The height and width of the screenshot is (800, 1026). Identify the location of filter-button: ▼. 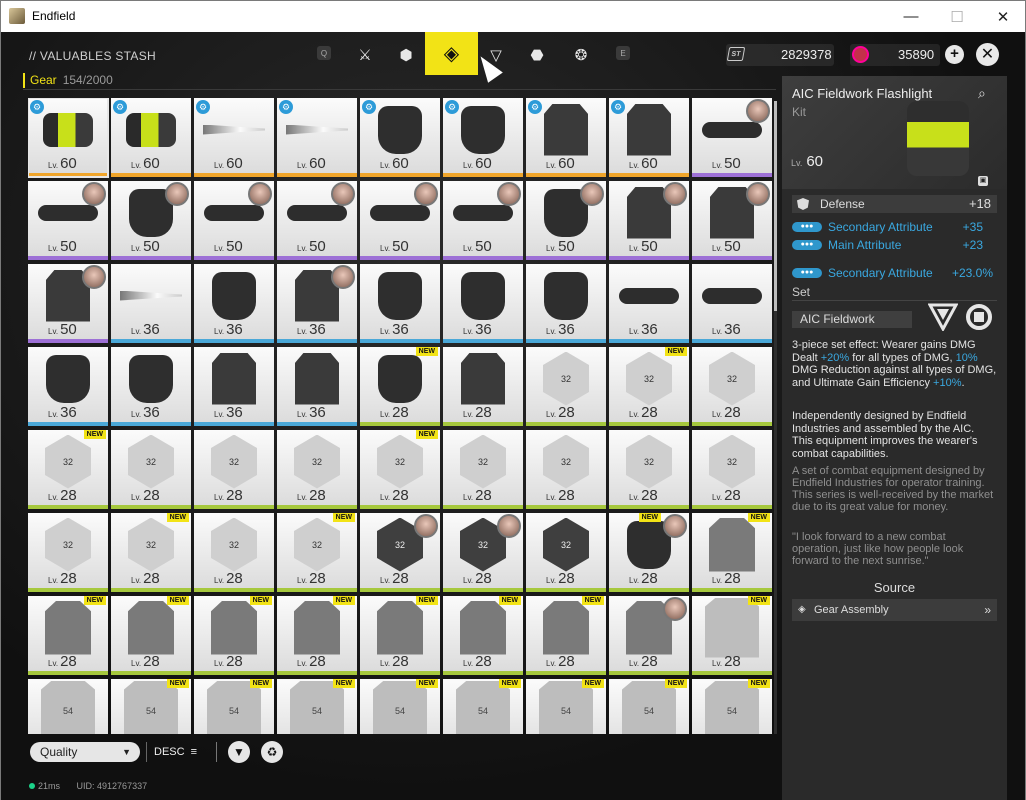
(239, 752).